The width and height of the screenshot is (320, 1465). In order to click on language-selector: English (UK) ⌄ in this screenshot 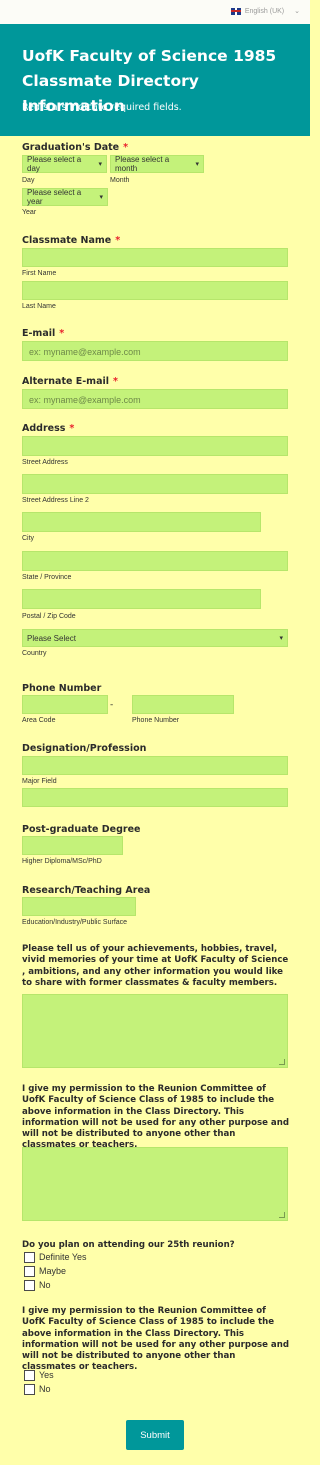, I will do `click(265, 11)`.